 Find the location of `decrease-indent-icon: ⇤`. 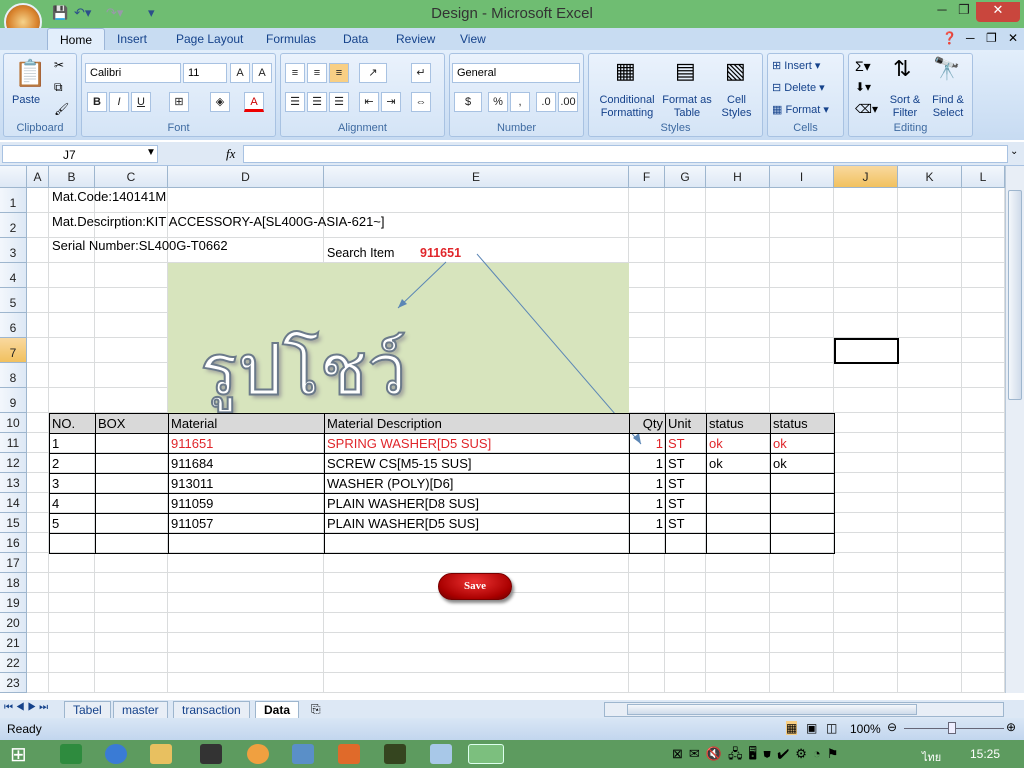

decrease-indent-icon: ⇤ is located at coordinates (369, 102).